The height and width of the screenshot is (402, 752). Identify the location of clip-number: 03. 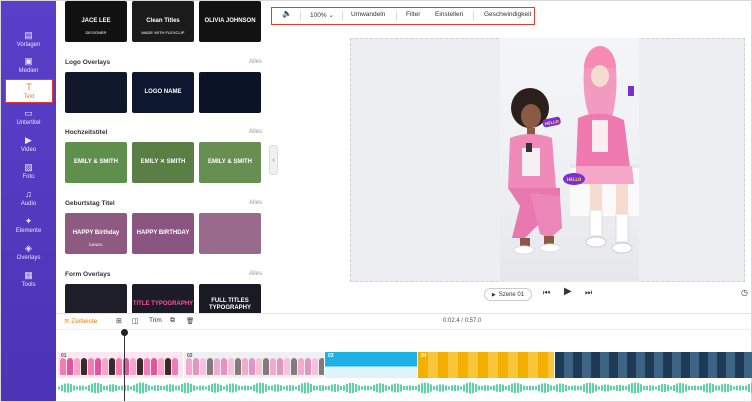
(331, 356).